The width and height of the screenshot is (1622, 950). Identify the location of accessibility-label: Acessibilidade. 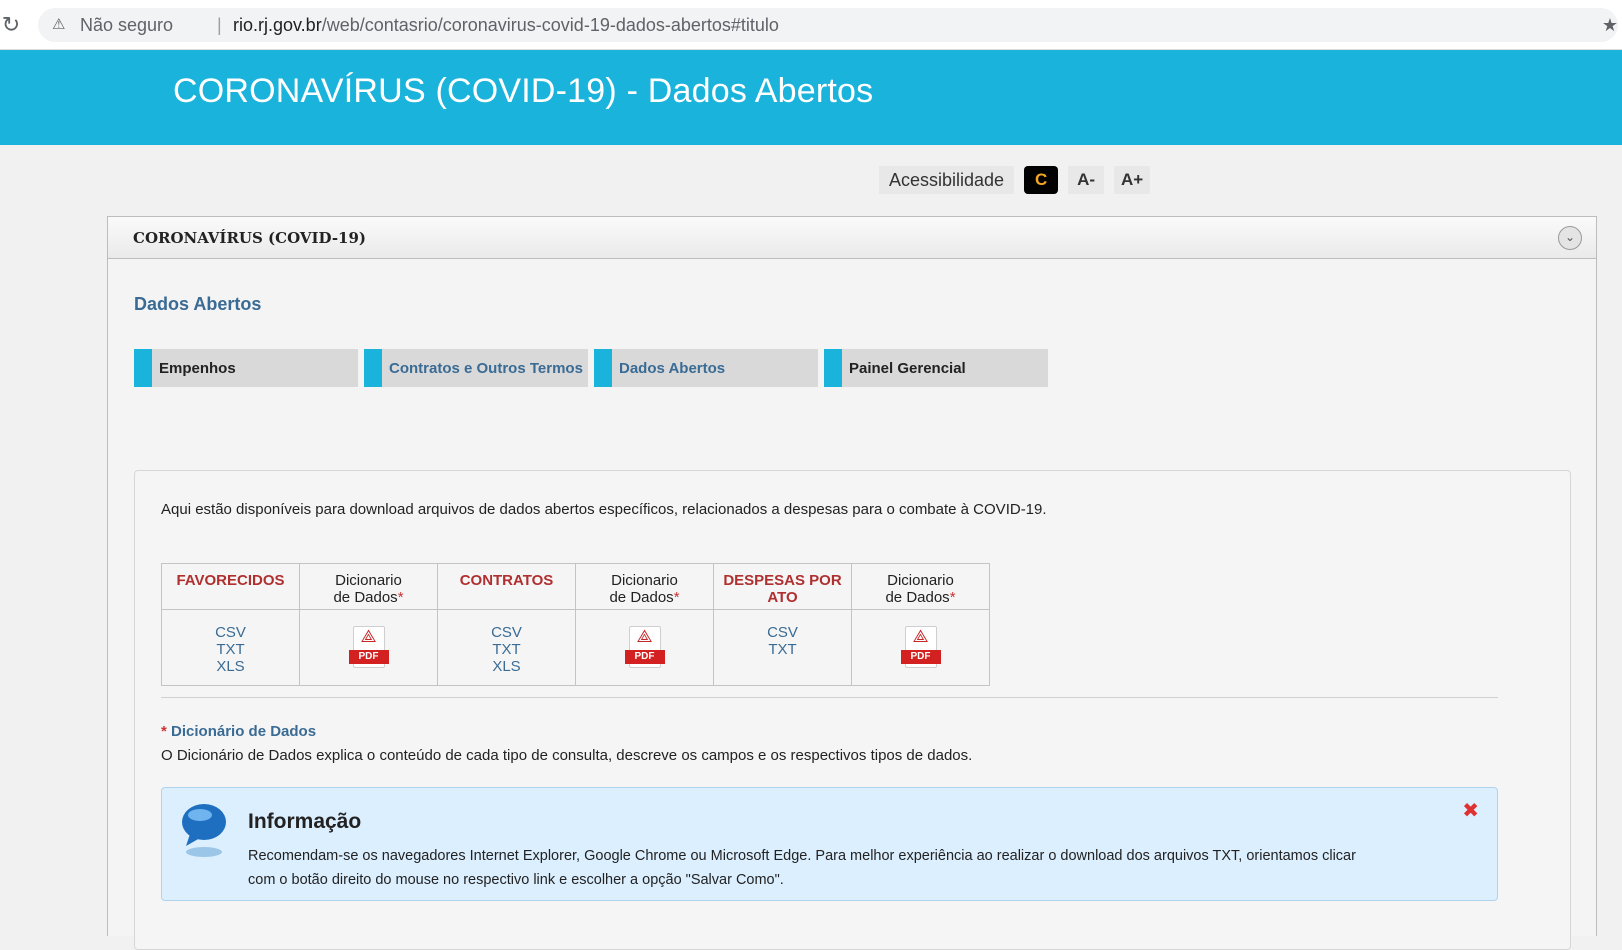
(947, 180).